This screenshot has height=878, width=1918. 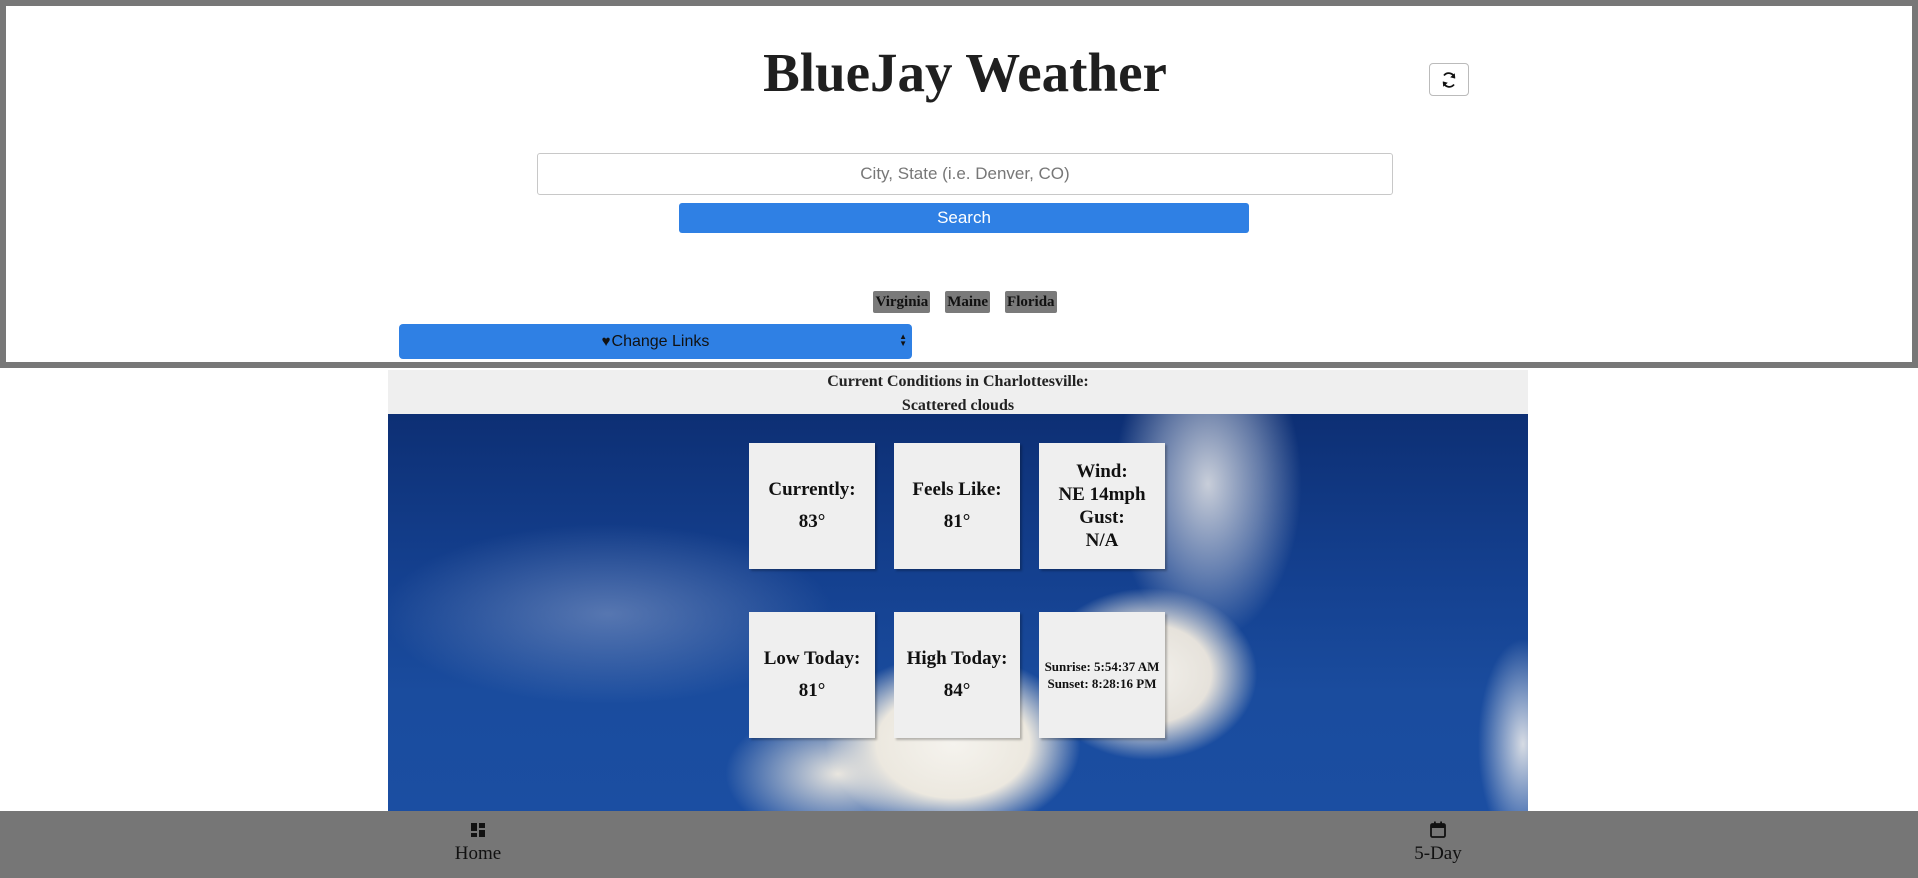 What do you see at coordinates (478, 842) in the screenshot?
I see `nav-home: Home` at bounding box center [478, 842].